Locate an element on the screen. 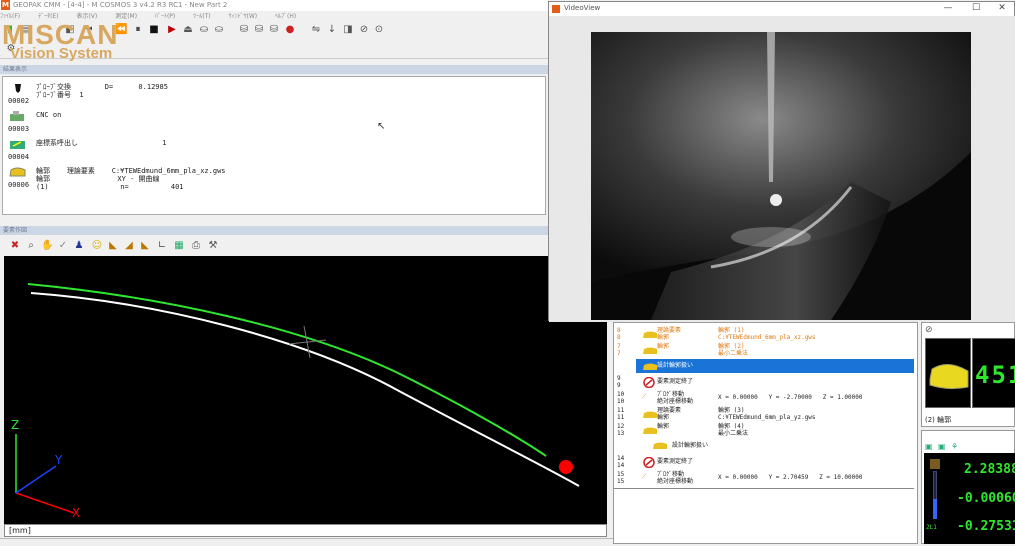  axis-y-label: Y is located at coordinates (59, 460).